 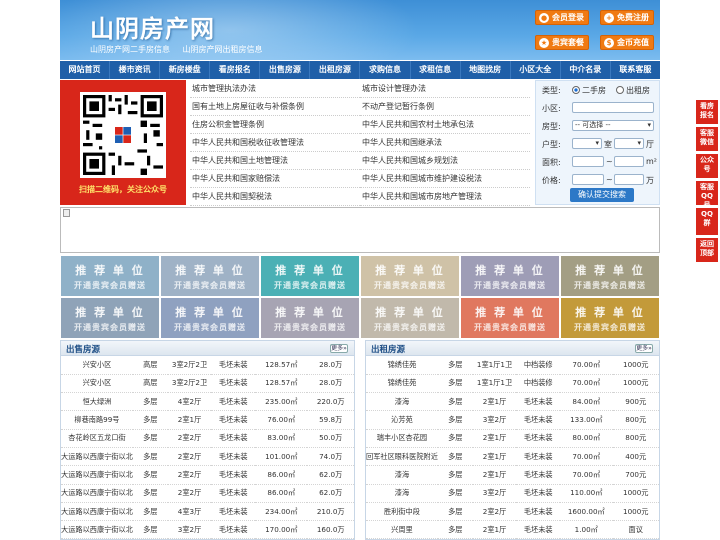 What do you see at coordinates (207, 384) in the screenshot?
I see `table-row: 兴安小区 高层 3室2厅2卫 毛坯未装 128.57㎡ 28.0万` at bounding box center [207, 384].